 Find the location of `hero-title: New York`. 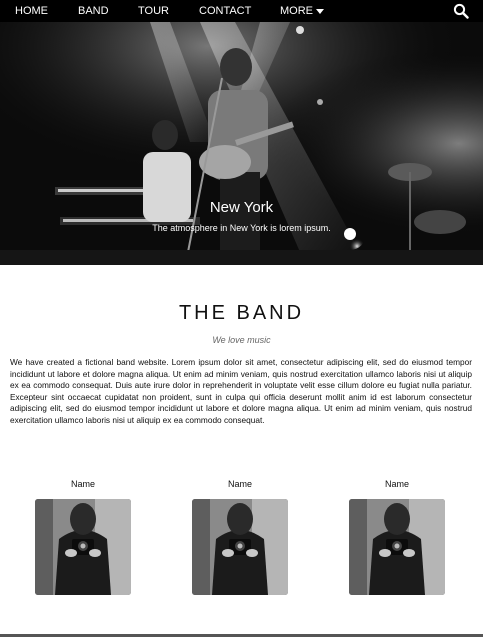

hero-title: New York is located at coordinates (241, 207).